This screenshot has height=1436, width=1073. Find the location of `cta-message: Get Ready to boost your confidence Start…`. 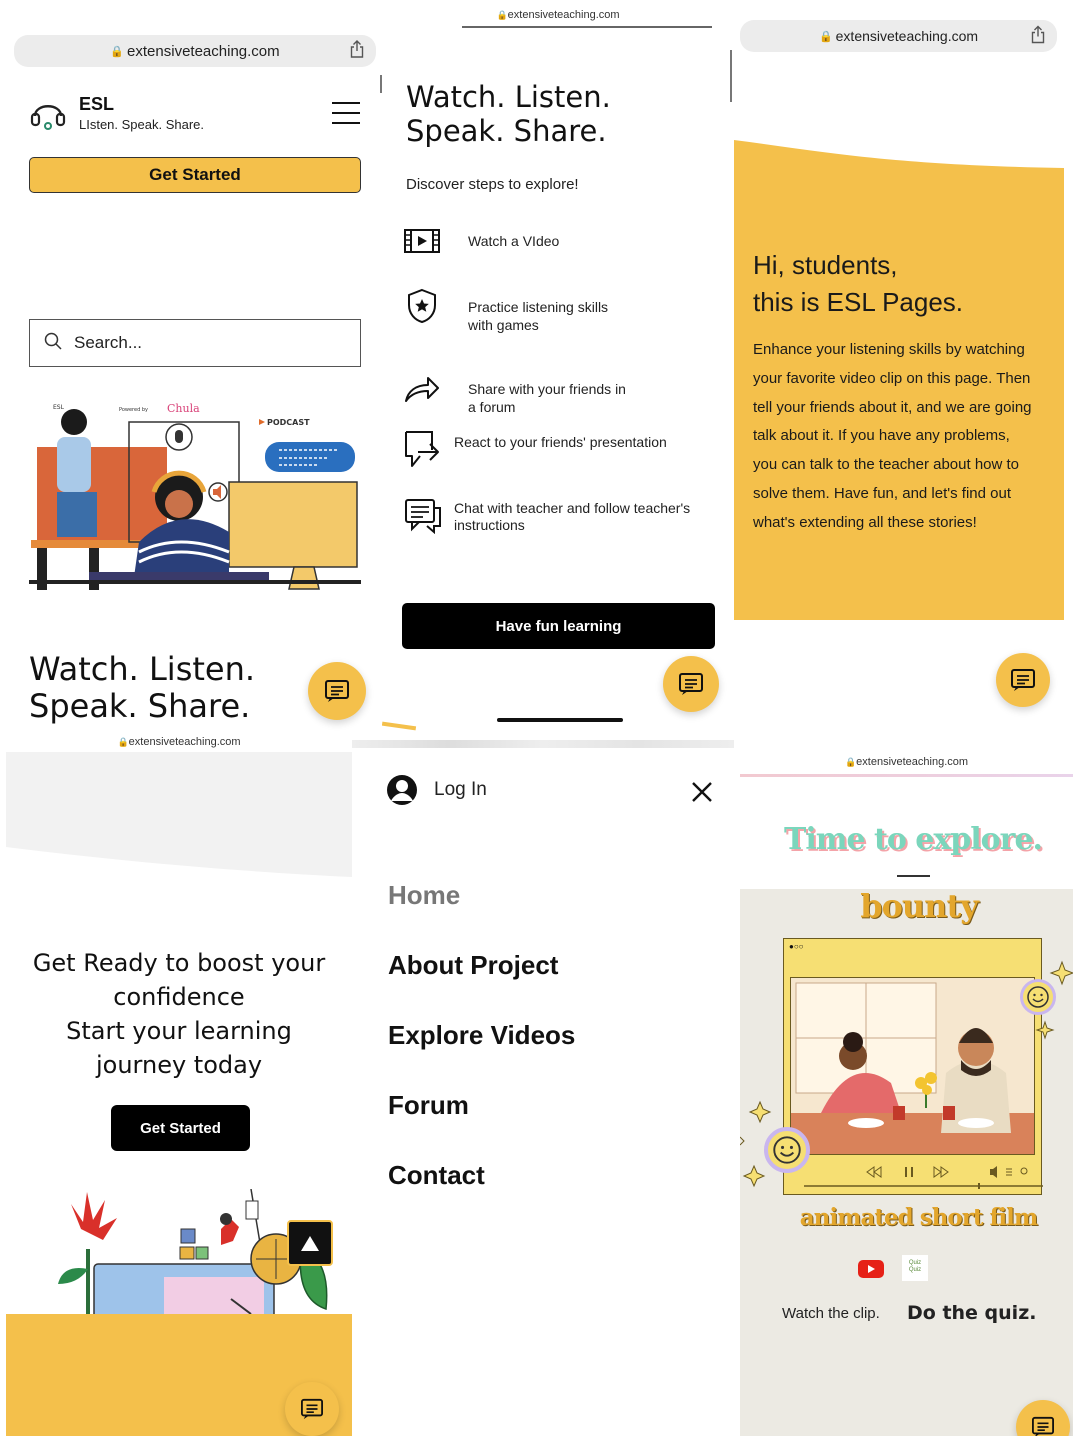

cta-message: Get Ready to boost your confidence Start… is located at coordinates (179, 1014).